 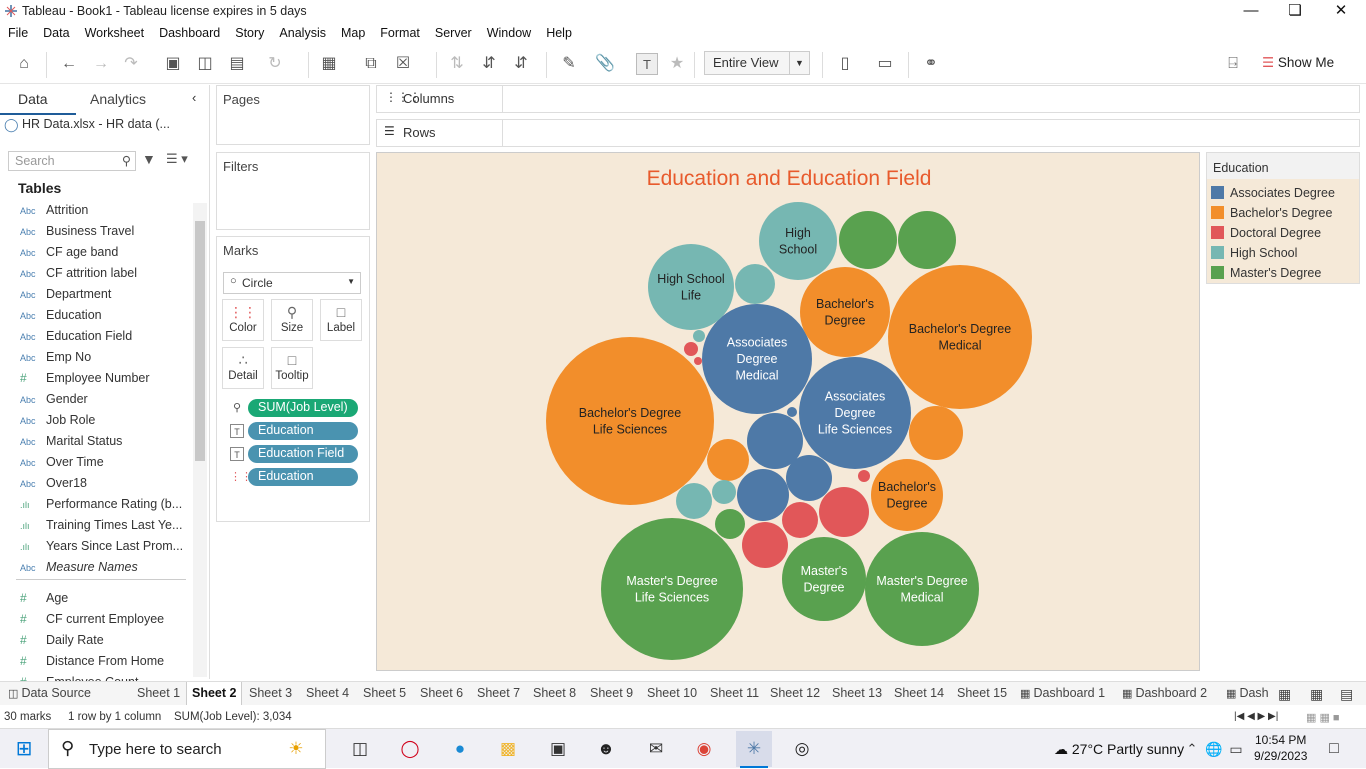 I want to click on weather-widget-icon: ☀, so click(x=296, y=749).